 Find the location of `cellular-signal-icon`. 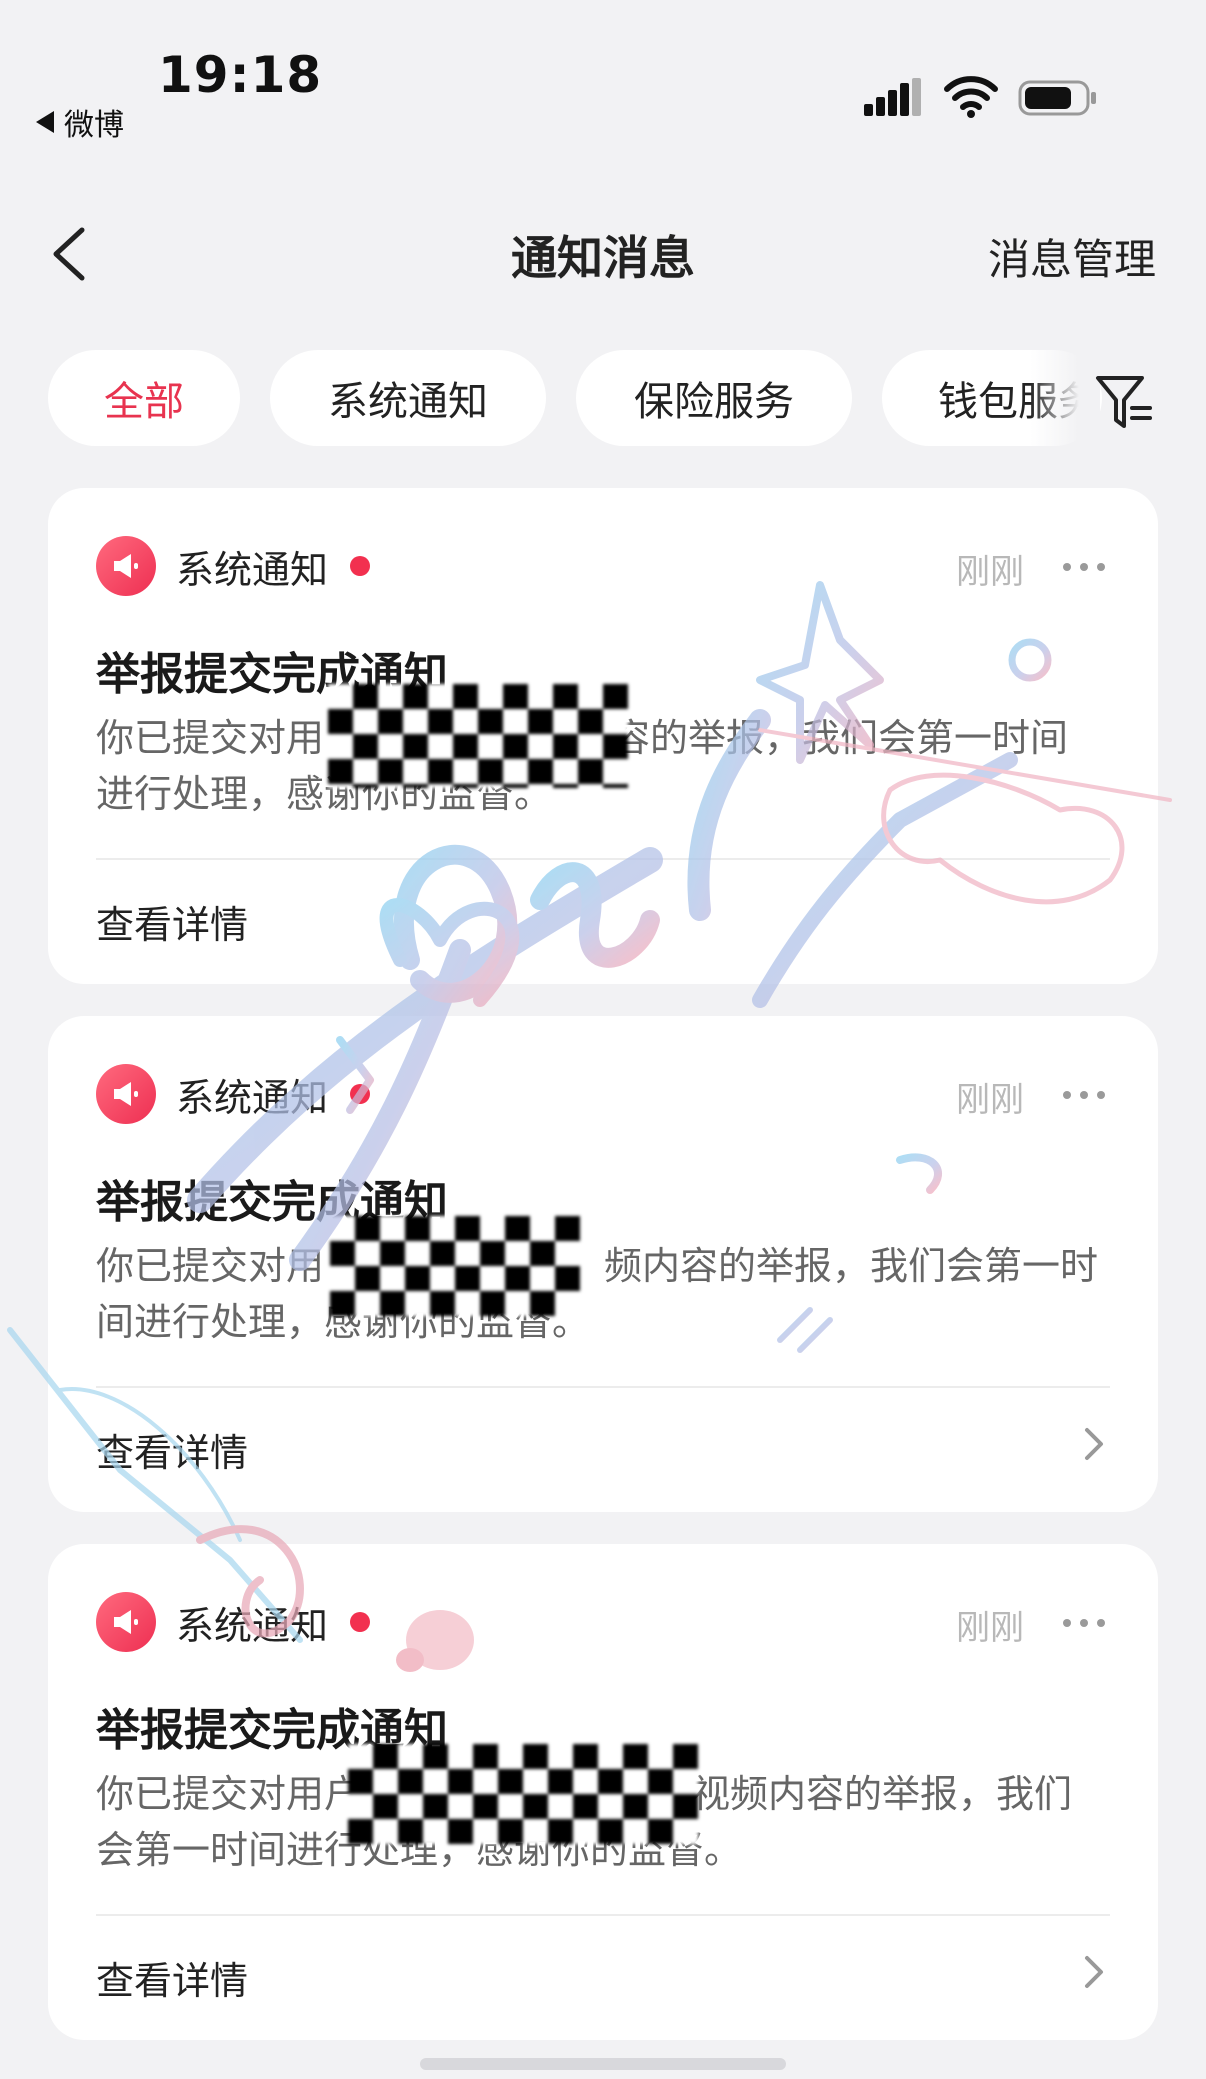

cellular-signal-icon is located at coordinates (892, 97).